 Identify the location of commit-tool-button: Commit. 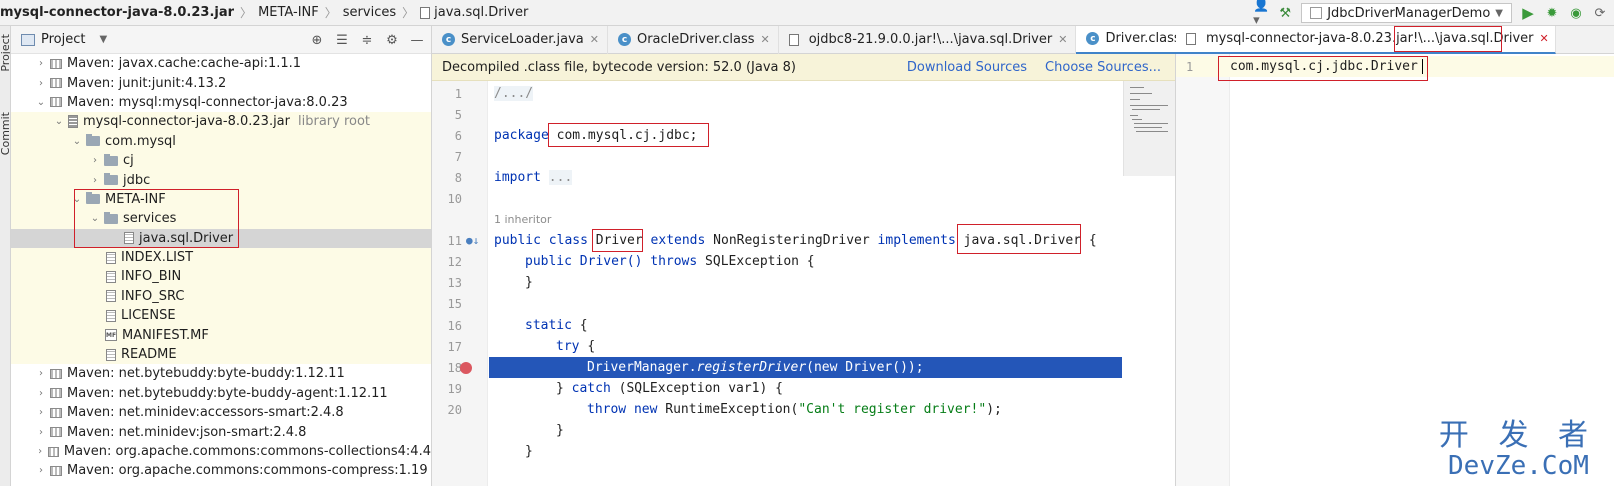
(5, 133).